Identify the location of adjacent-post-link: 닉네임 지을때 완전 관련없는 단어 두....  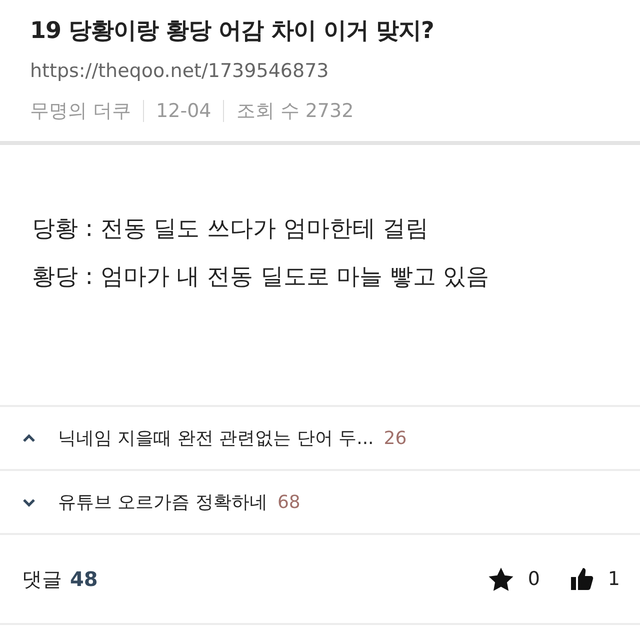
(216, 438).